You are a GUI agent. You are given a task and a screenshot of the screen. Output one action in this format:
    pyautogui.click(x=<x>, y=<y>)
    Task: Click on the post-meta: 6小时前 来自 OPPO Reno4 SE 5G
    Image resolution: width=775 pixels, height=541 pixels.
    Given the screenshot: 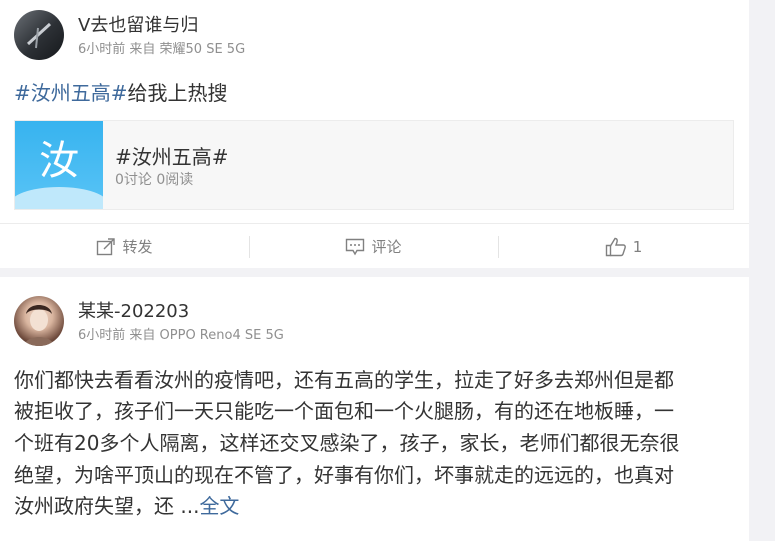 What is the action you would take?
    pyautogui.click(x=181, y=335)
    